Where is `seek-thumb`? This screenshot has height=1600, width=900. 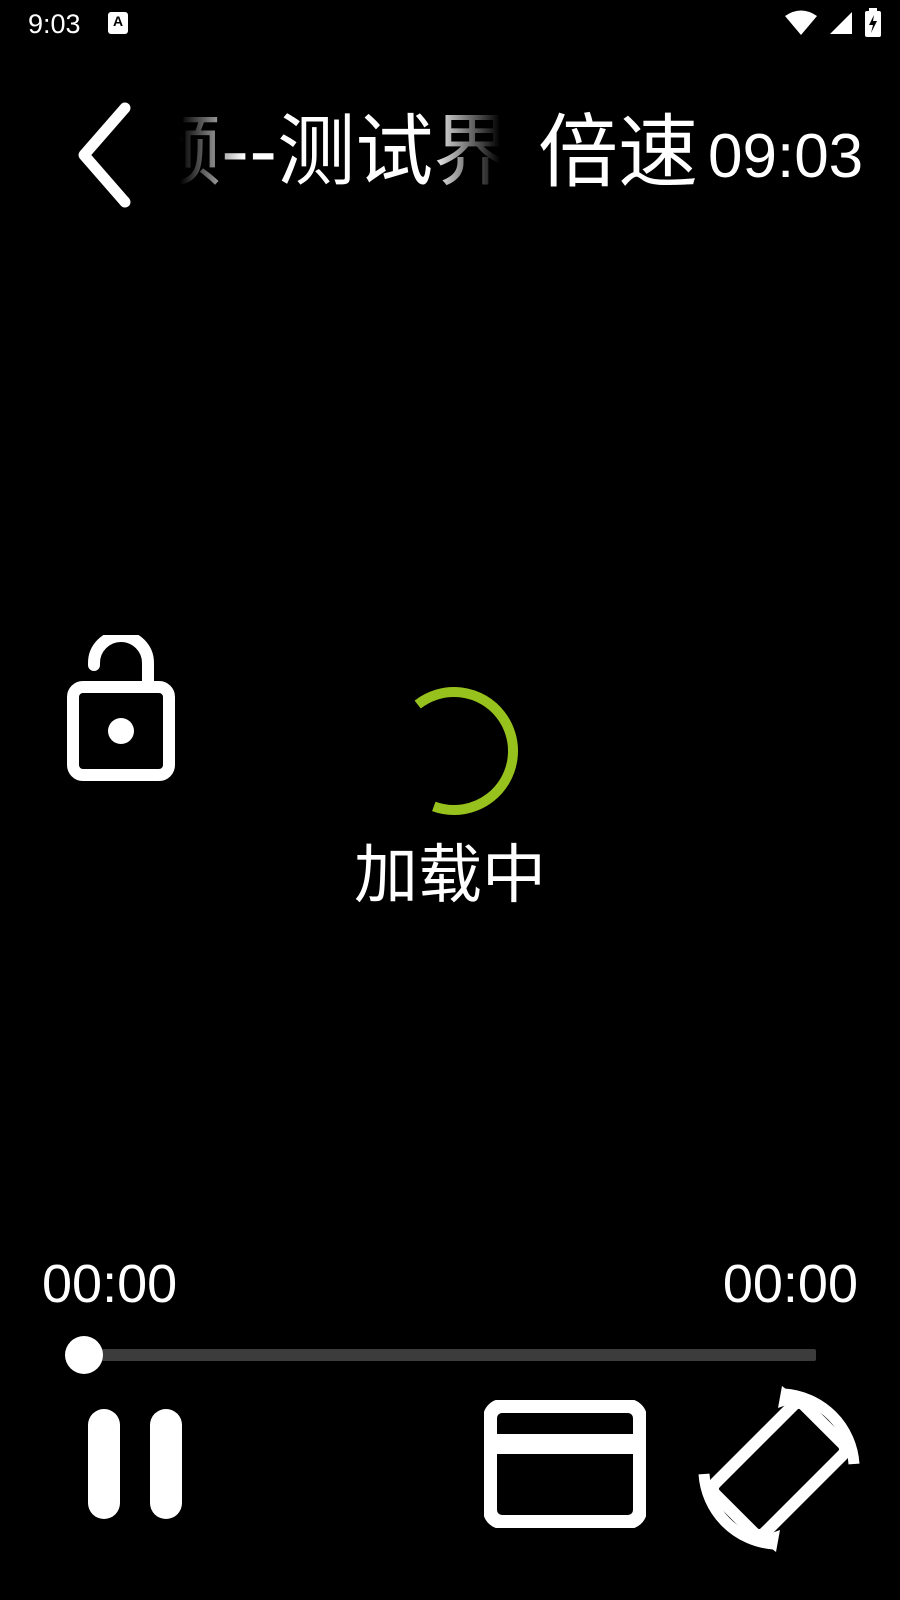 seek-thumb is located at coordinates (84, 1355).